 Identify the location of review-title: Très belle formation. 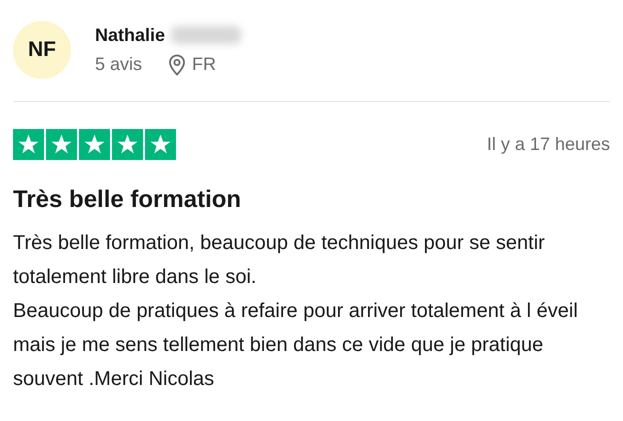
(127, 200).